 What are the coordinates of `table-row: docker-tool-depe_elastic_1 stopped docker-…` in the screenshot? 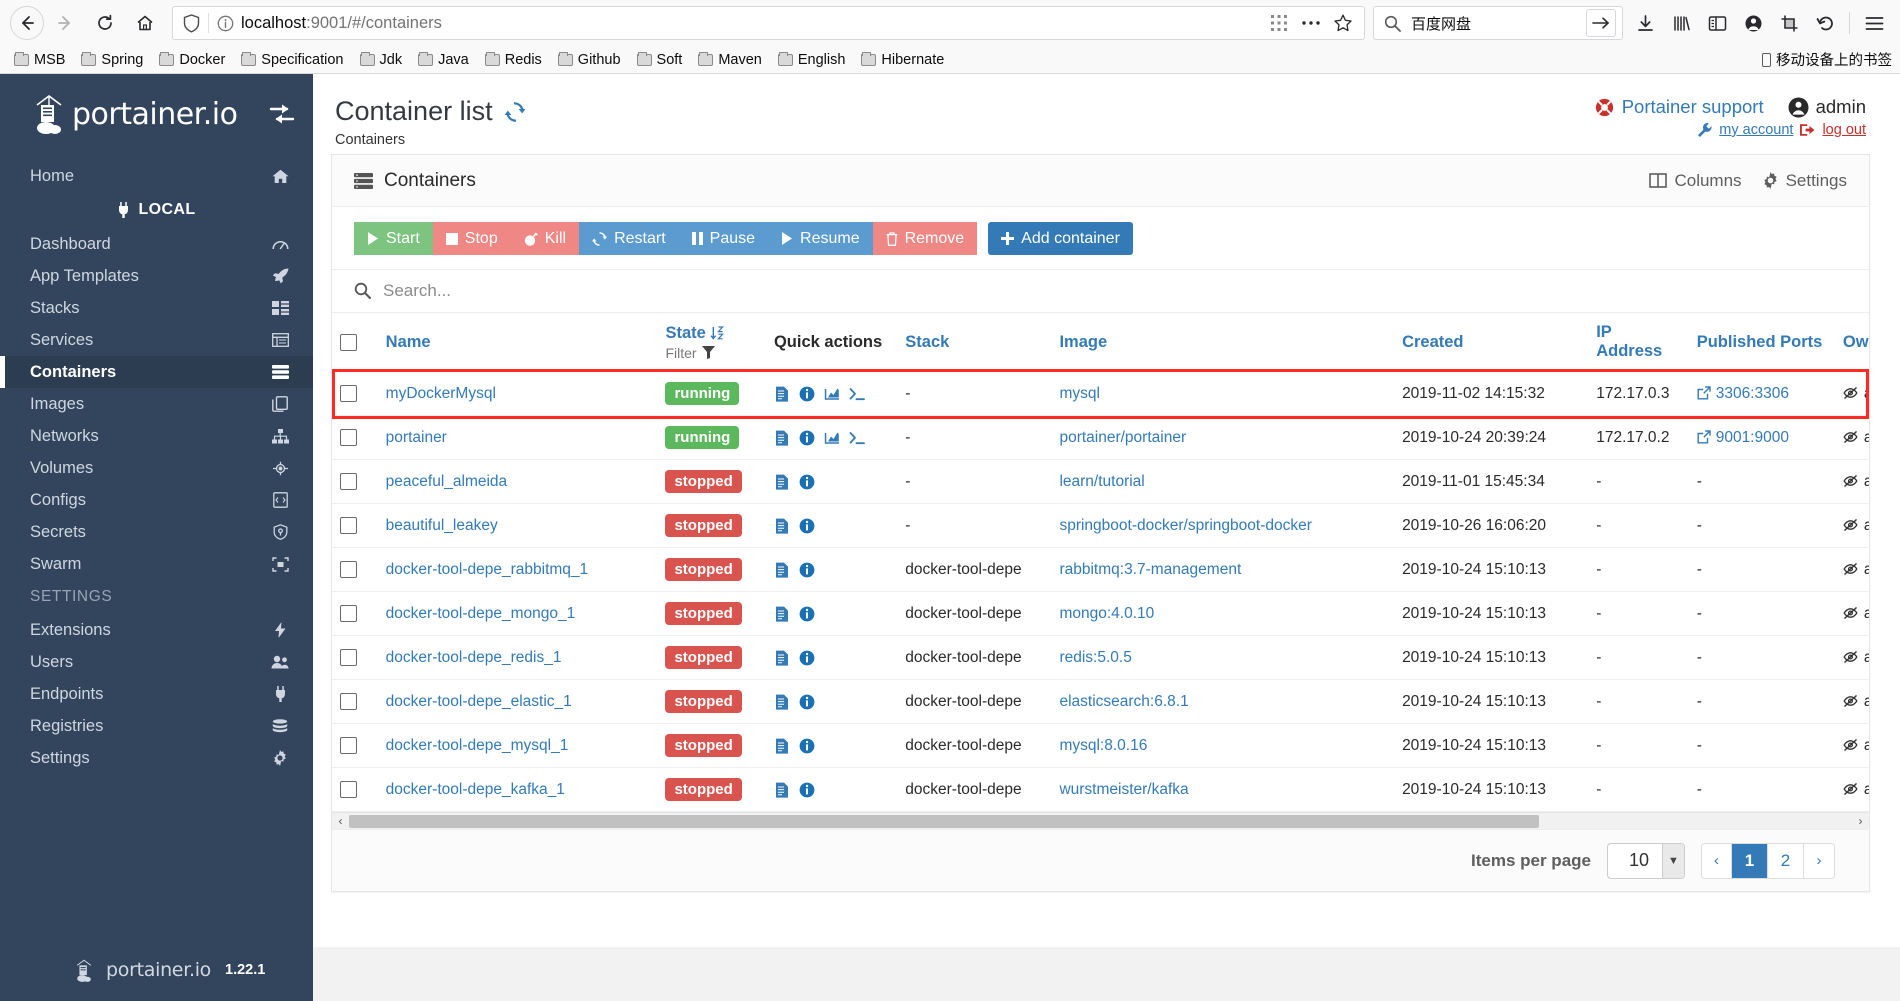 It's located at (1100, 701).